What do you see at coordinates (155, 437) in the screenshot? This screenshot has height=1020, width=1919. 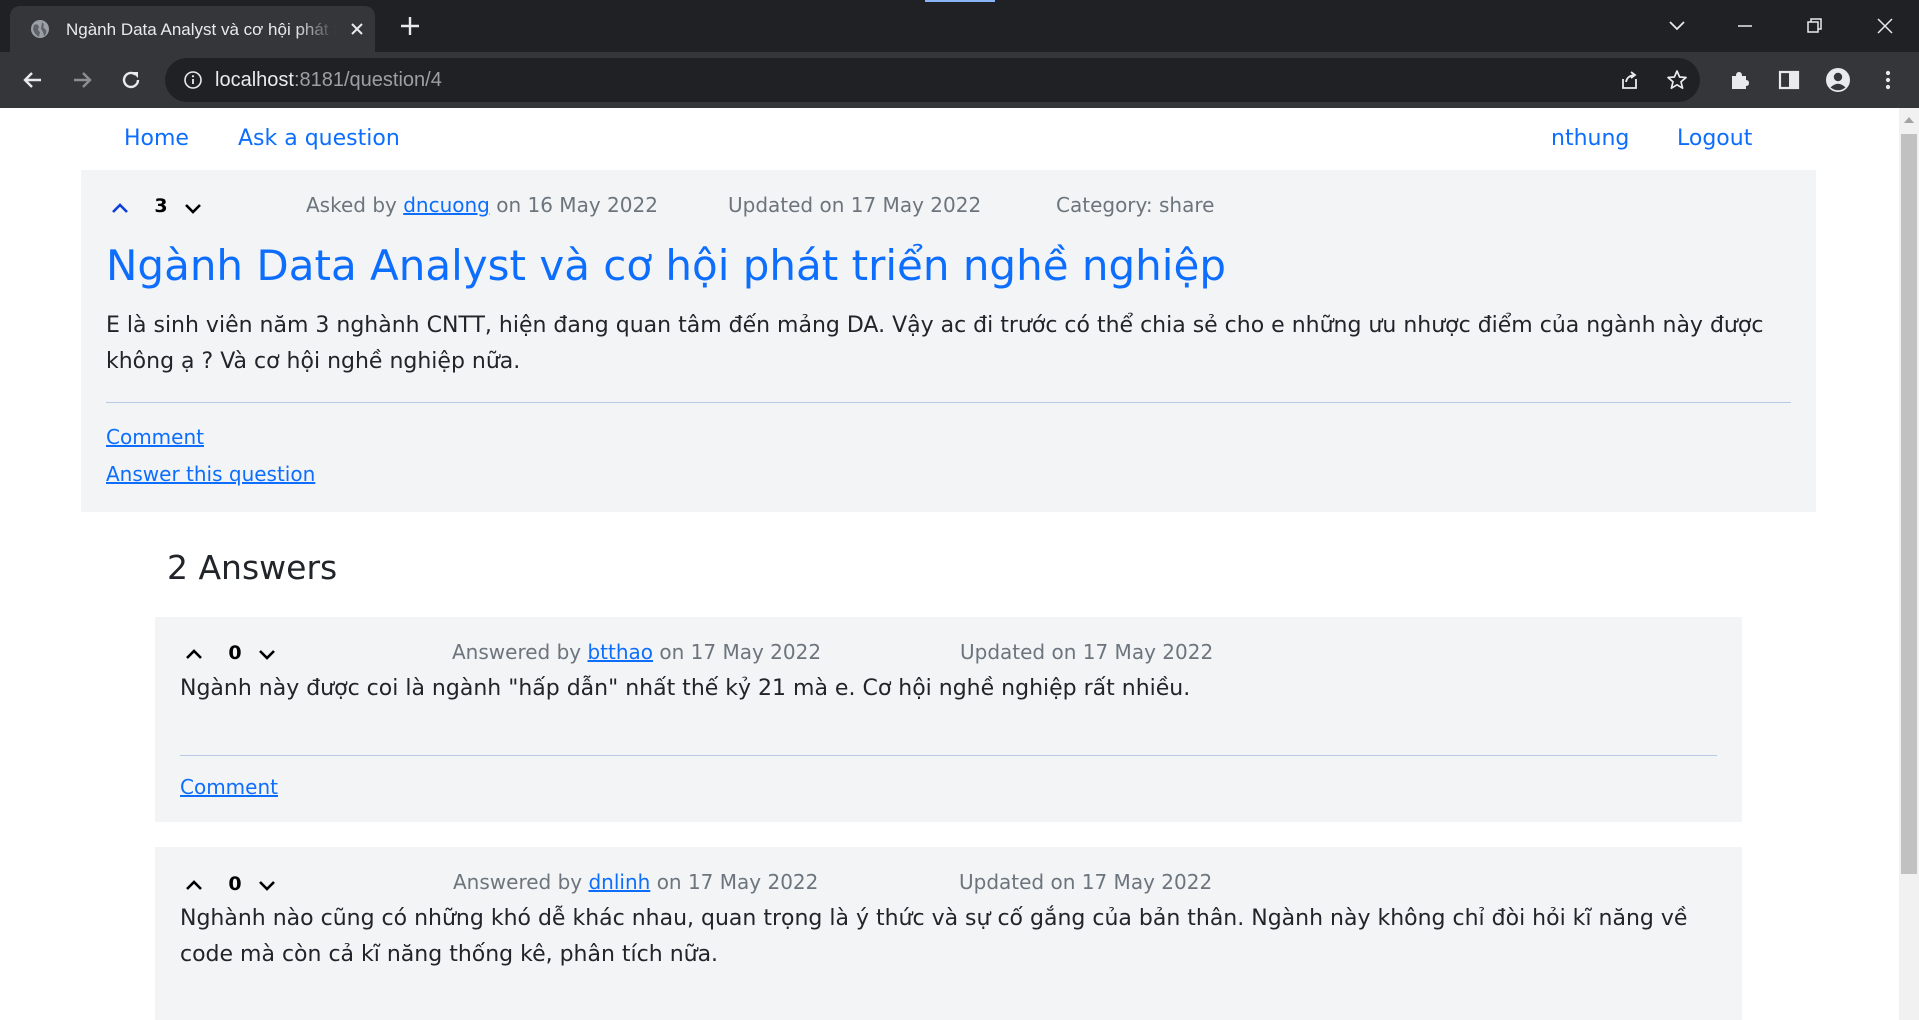 I see `question-comment-link: Comment` at bounding box center [155, 437].